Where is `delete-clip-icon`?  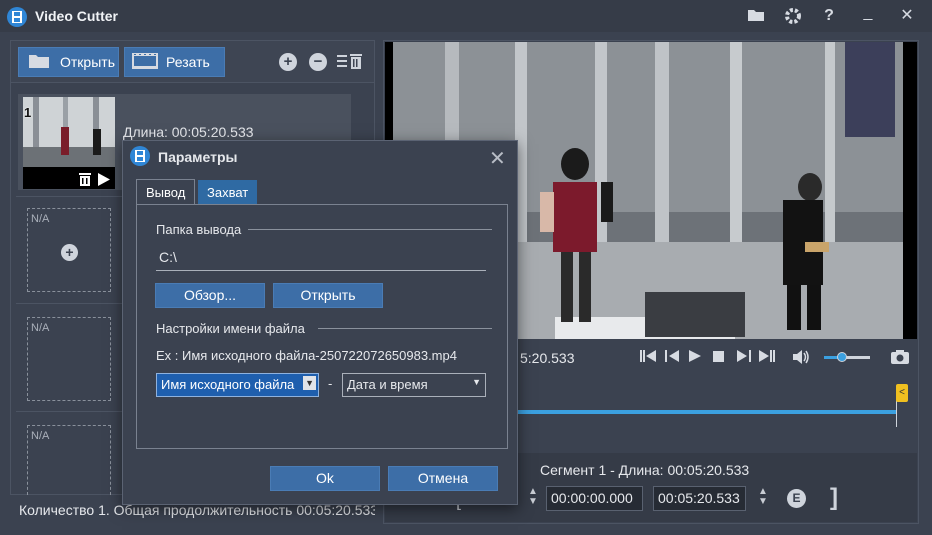 delete-clip-icon is located at coordinates (85, 180).